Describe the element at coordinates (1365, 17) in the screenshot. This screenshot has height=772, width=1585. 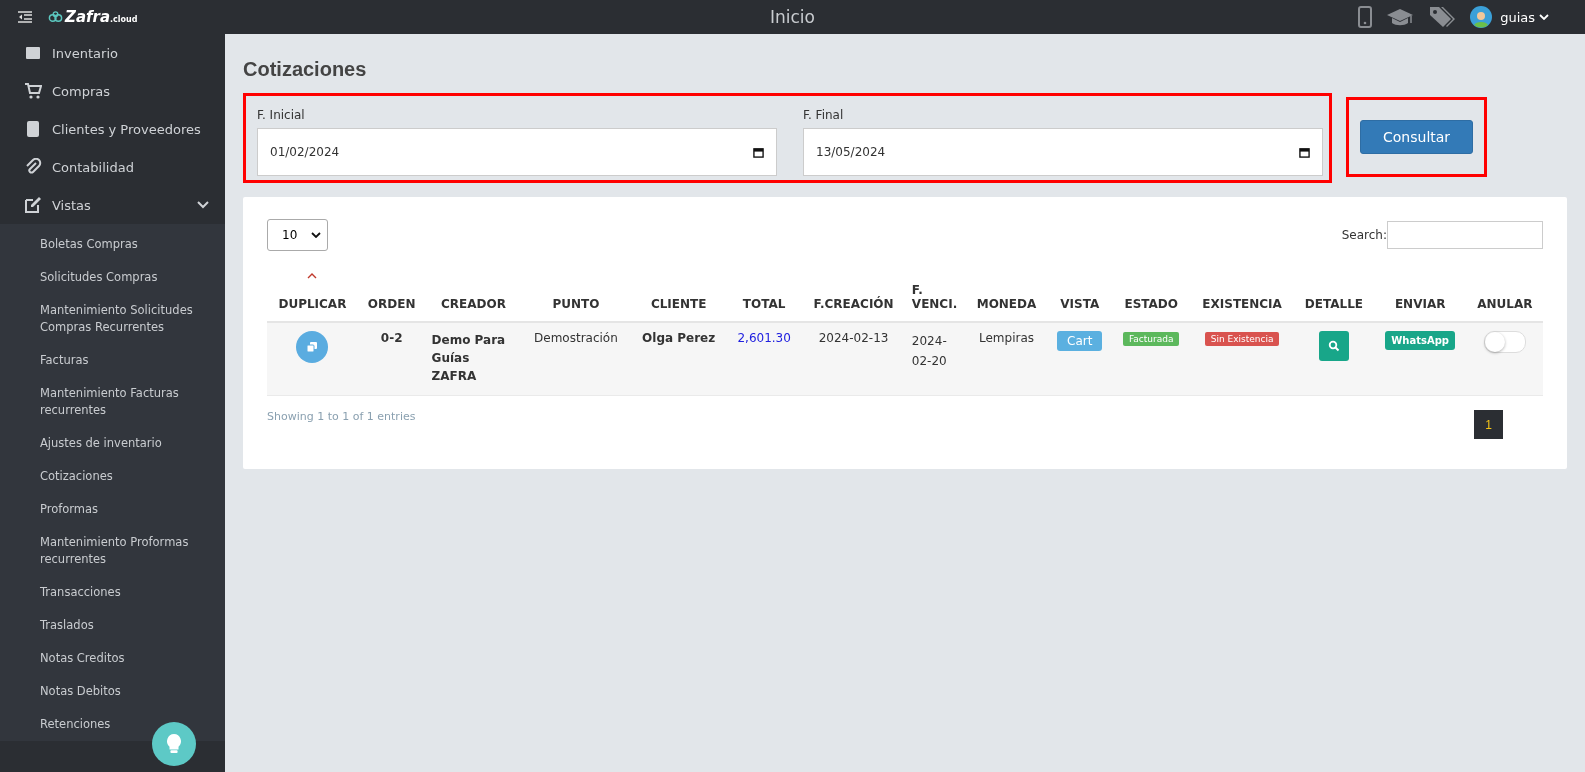
I see `phone-icon` at that location.